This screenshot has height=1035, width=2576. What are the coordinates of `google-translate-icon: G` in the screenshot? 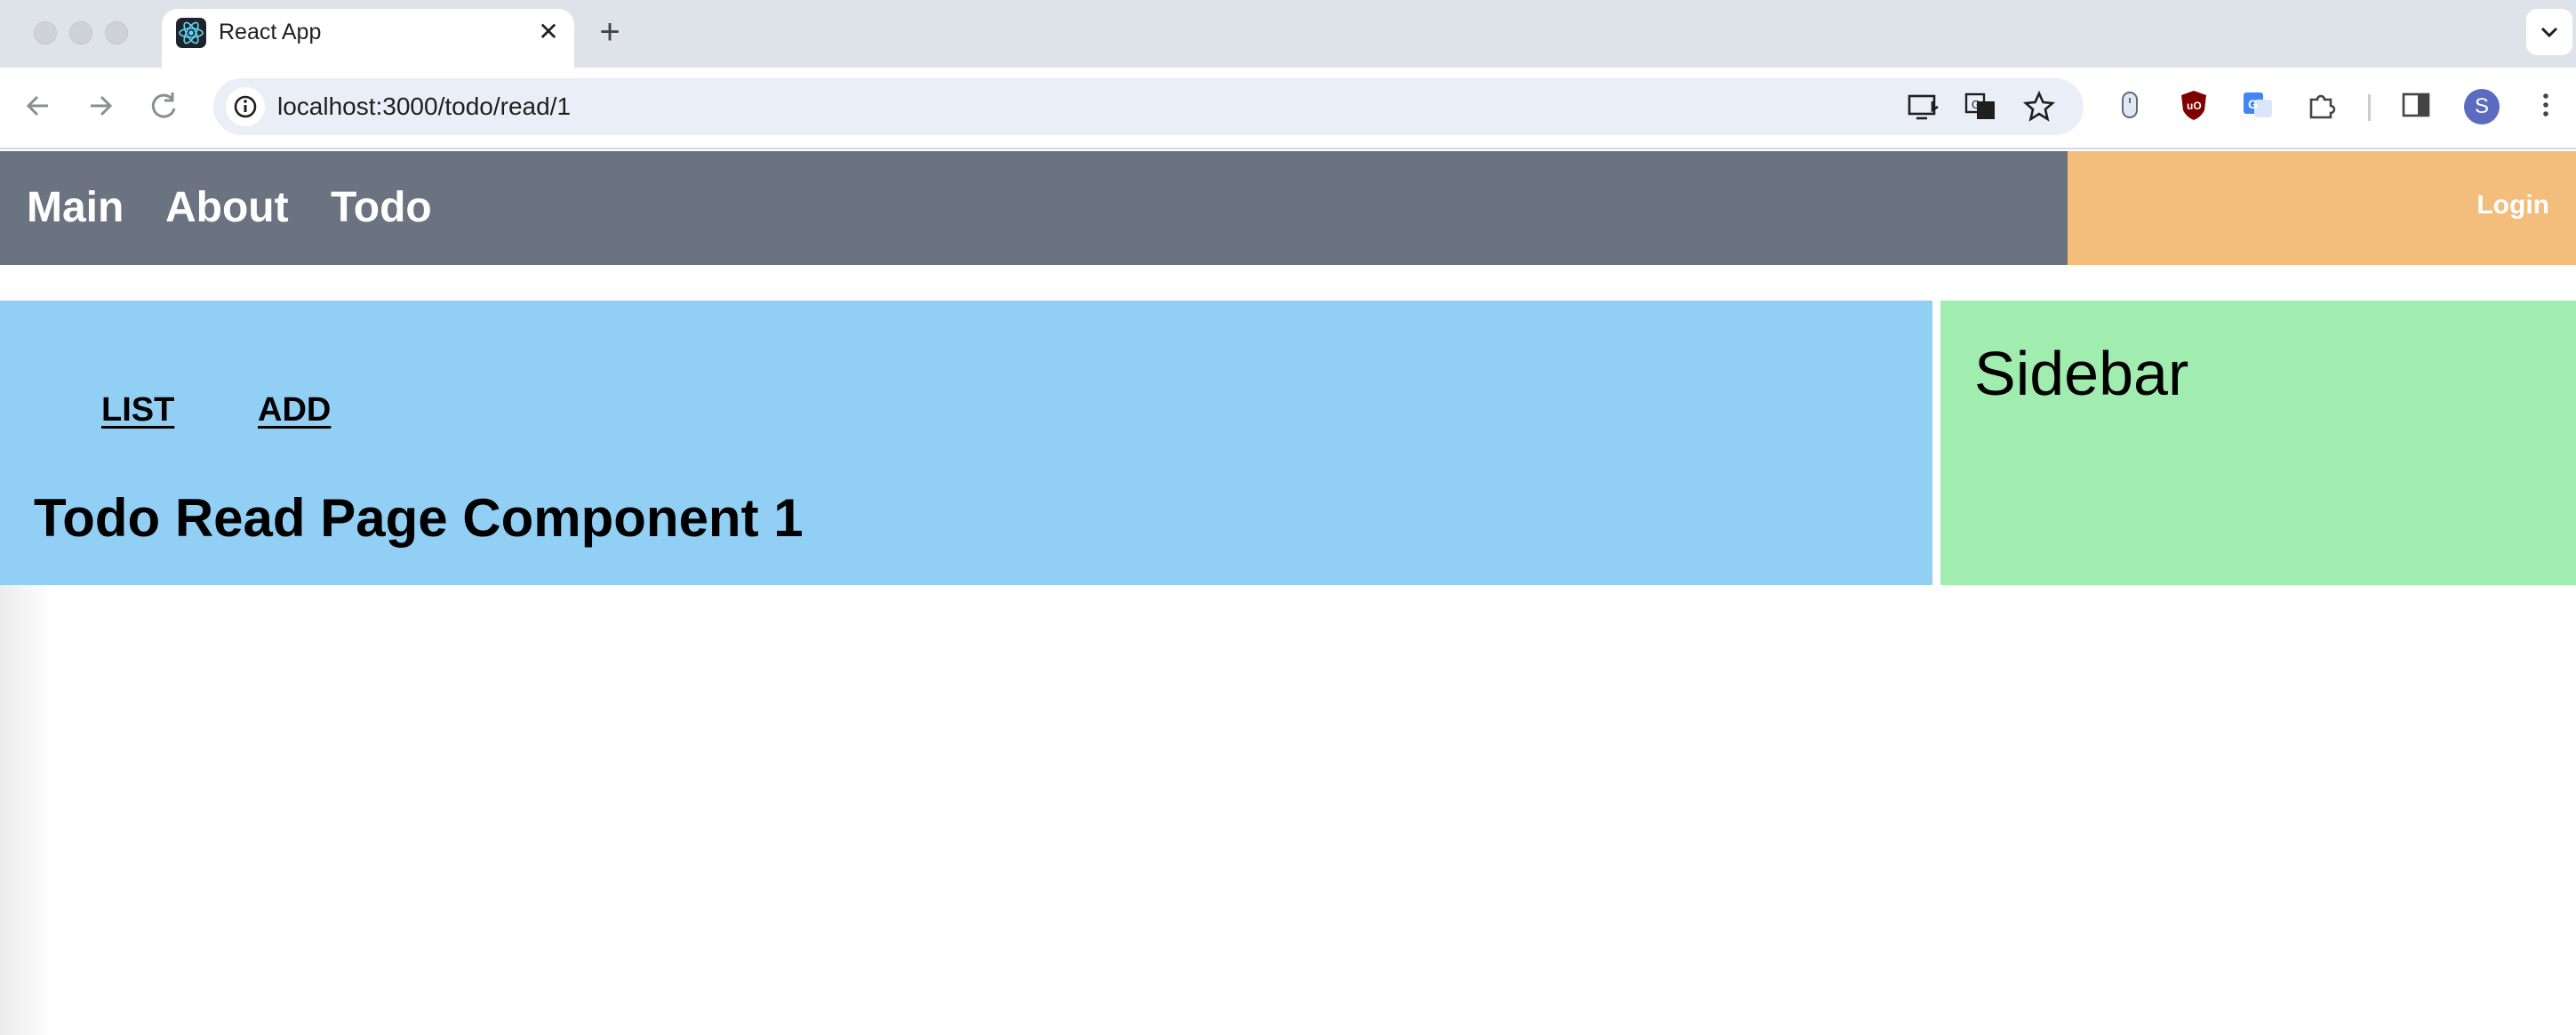 It's located at (2258, 105).